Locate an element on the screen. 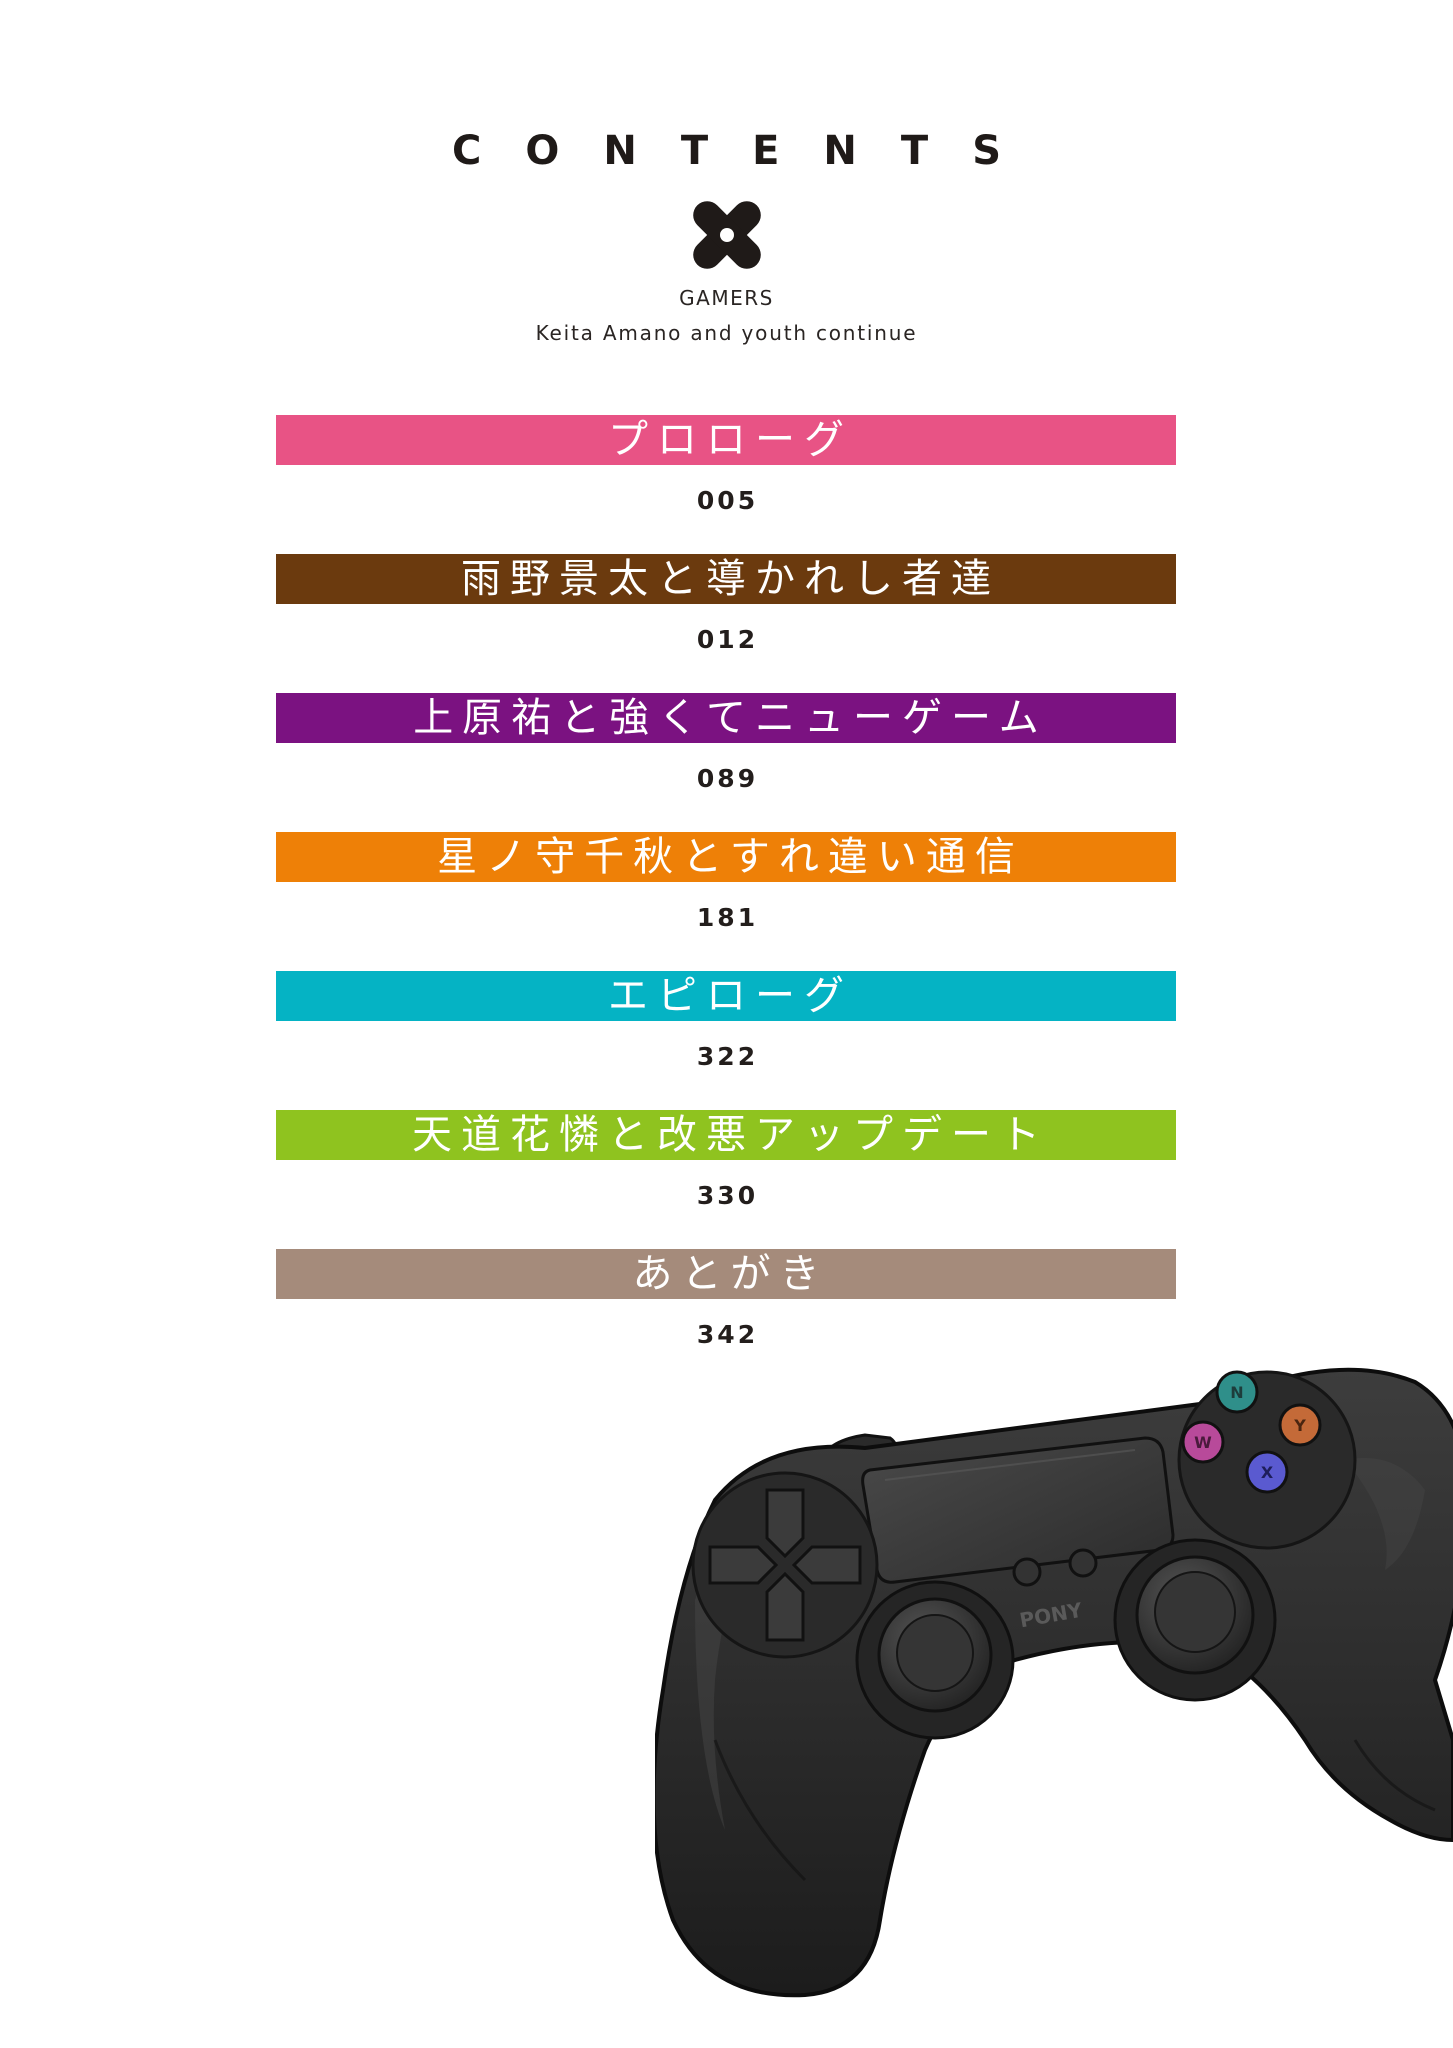 Image resolution: width=1453 pixels, height=2048 pixels. brand-name: GAMERS is located at coordinates (726, 298).